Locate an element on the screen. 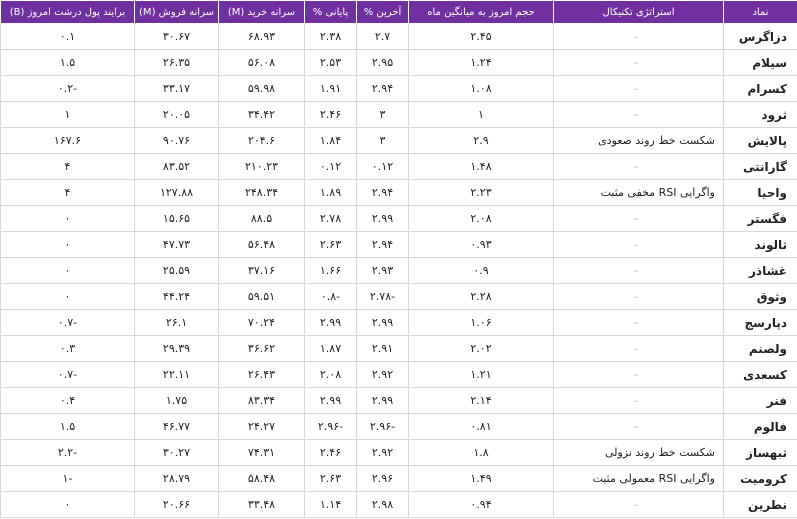 This screenshot has height=519, width=797. table-row: وثوق –۲.۲۸ -۲.۷۸ -۰.۸ ۵۹.۵۱ ۴۴.۲۴ ۰ is located at coordinates (398, 296).